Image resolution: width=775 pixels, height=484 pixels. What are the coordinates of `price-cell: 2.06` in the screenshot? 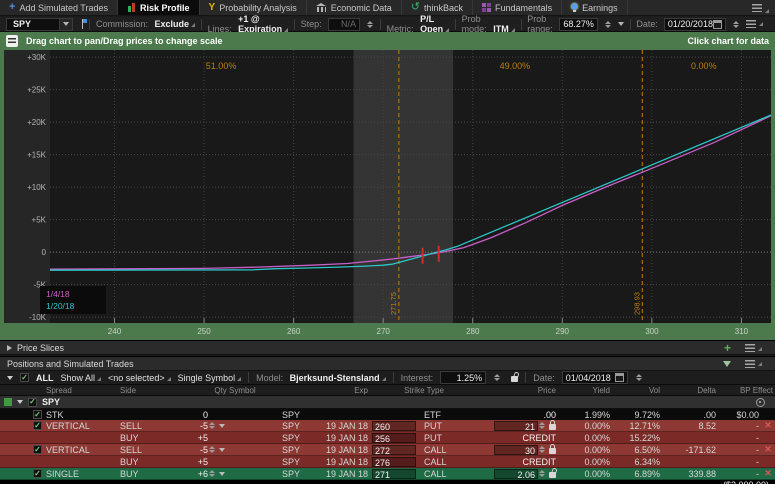 It's located at (518, 473).